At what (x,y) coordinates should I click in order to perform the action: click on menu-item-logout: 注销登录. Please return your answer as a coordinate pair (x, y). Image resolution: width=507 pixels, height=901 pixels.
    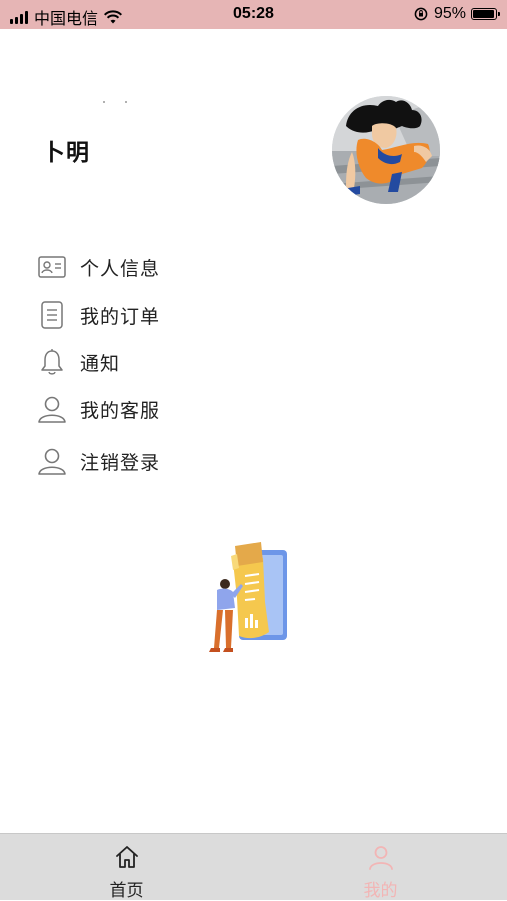
    Looking at the image, I should click on (167, 461).